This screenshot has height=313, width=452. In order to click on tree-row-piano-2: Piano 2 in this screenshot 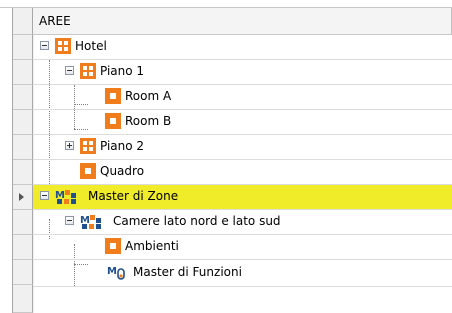, I will do `click(242, 147)`.